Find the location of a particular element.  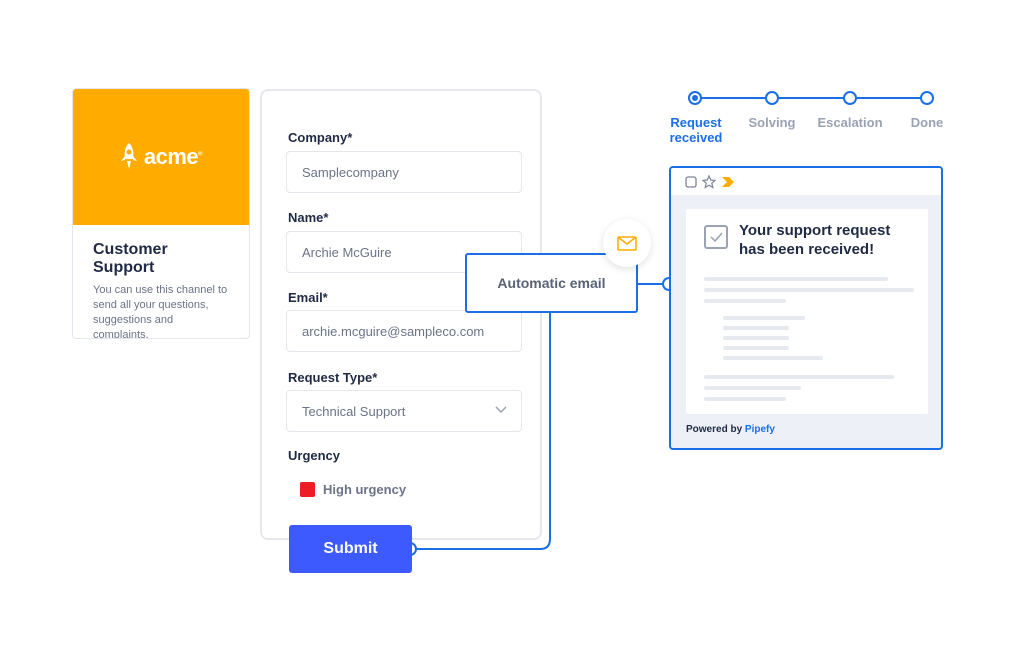

star-icon is located at coordinates (709, 181).